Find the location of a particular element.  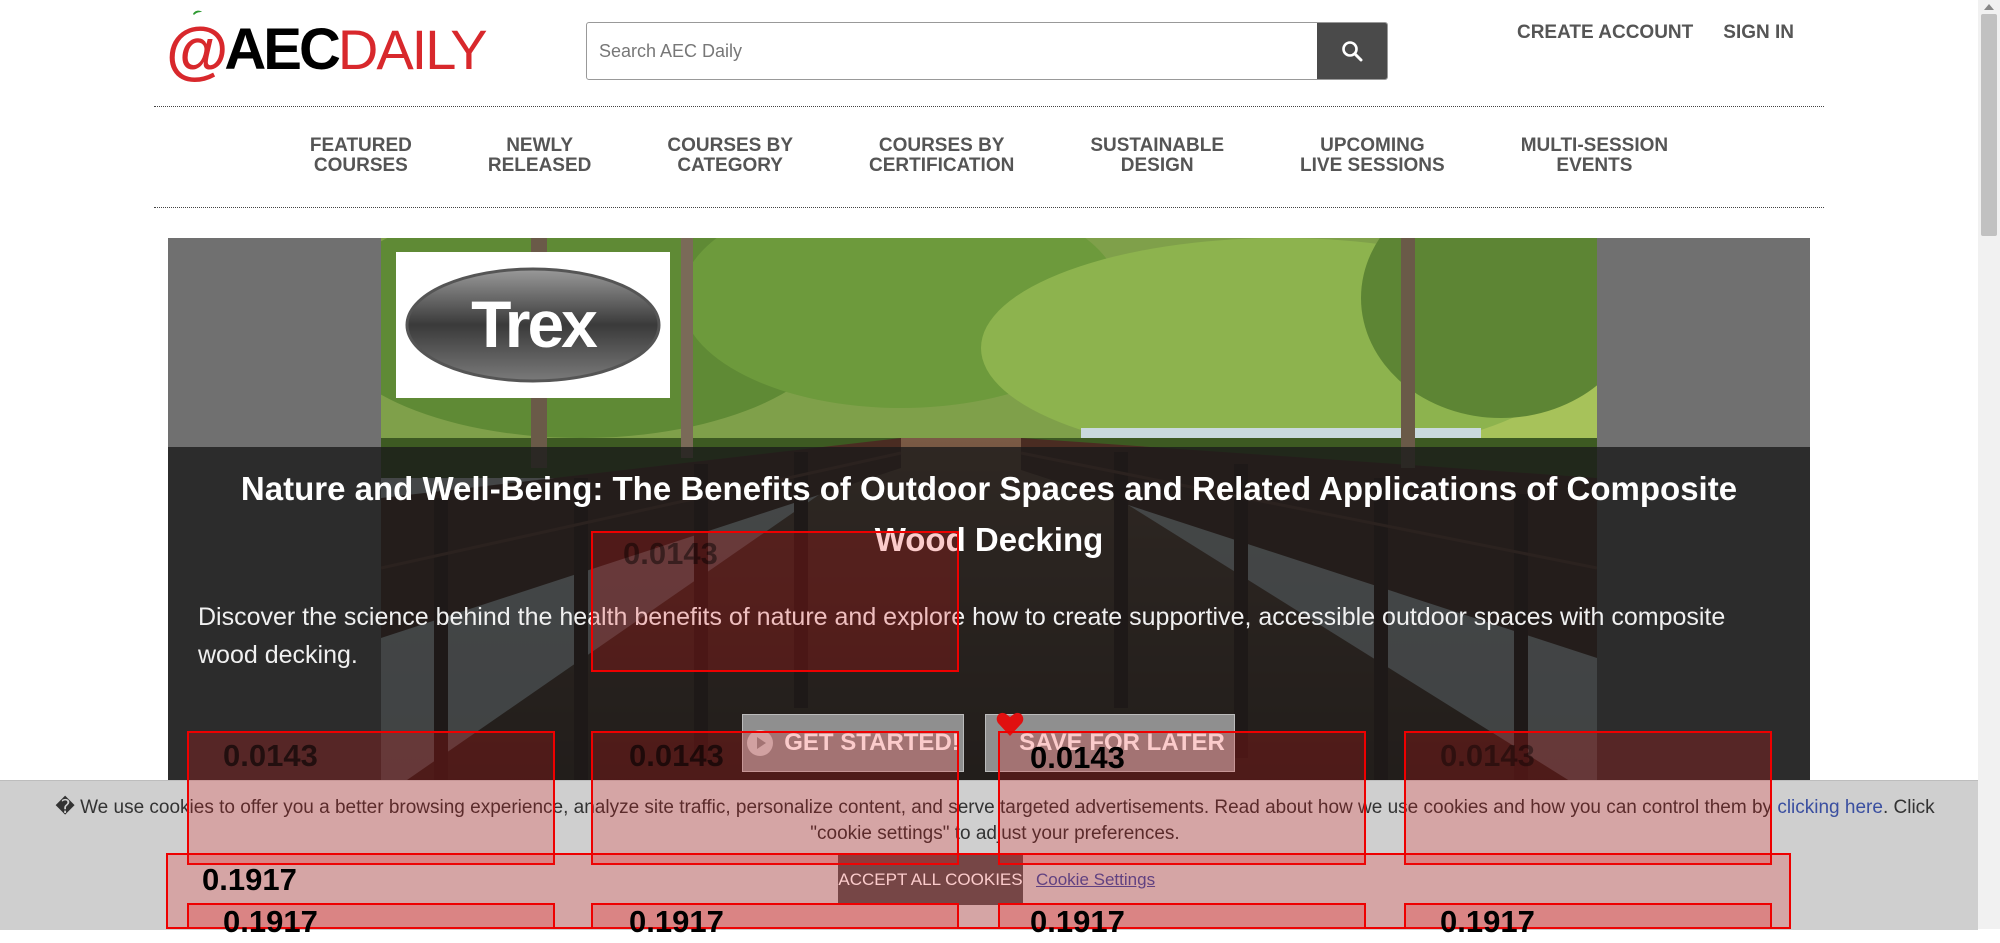

search-input is located at coordinates (947, 51).